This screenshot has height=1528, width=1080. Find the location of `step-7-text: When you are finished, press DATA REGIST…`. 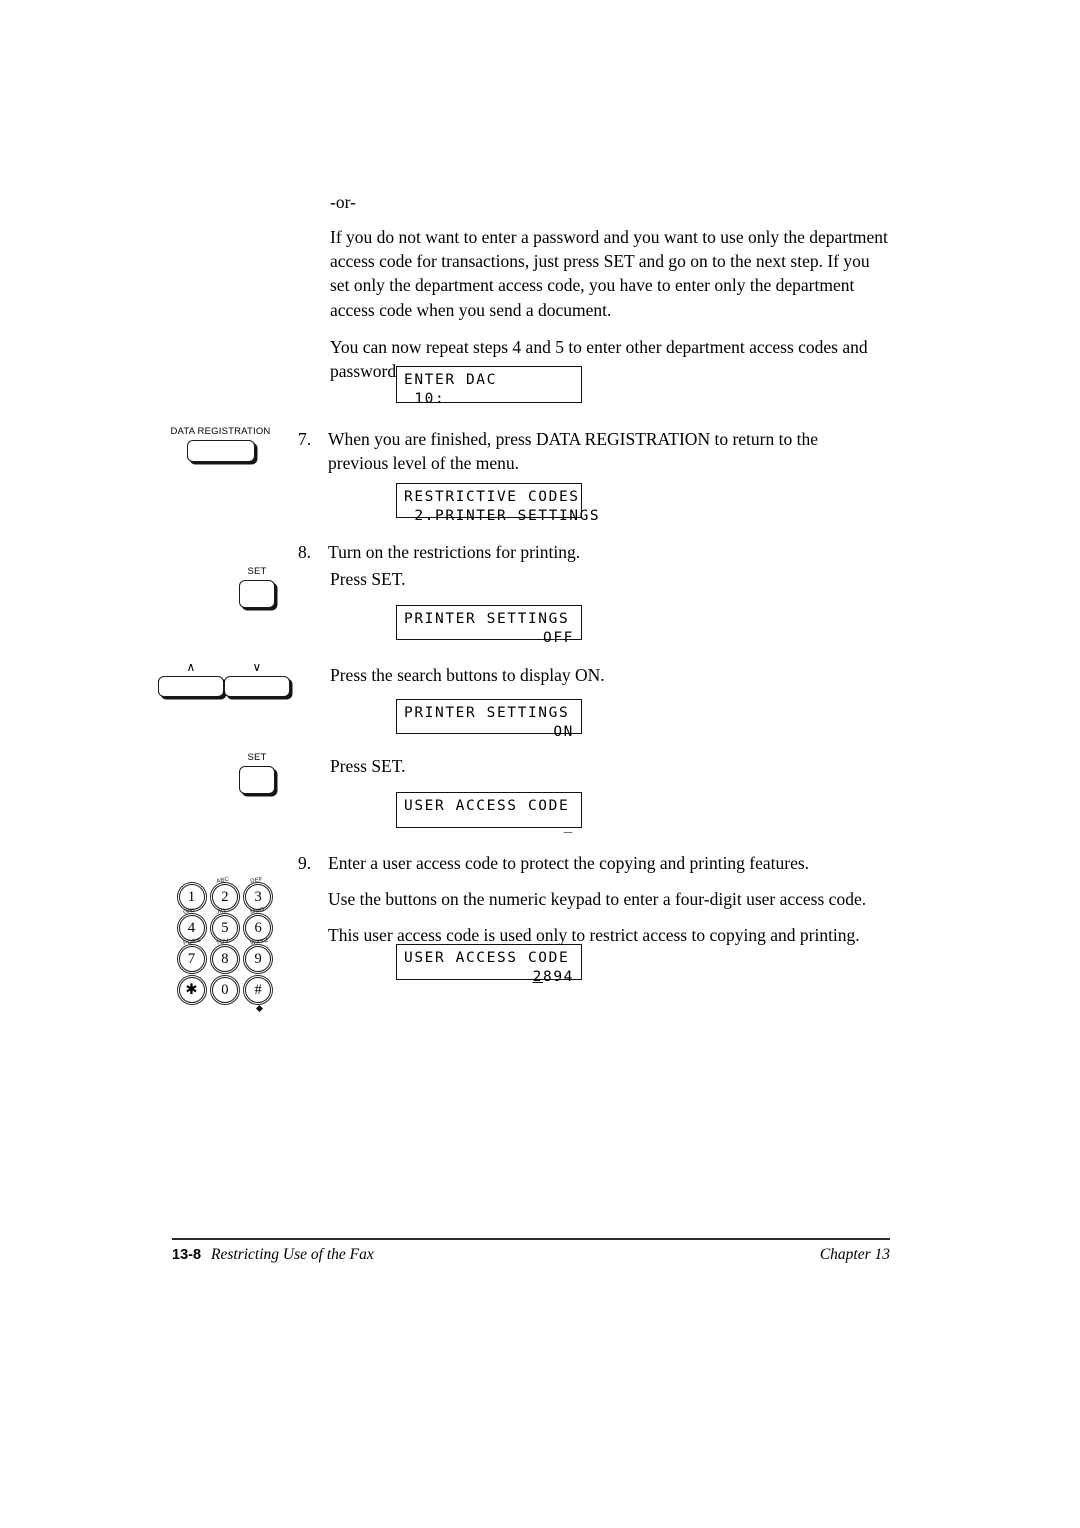

step-7-text: When you are finished, press DATA REGIST… is located at coordinates (573, 451).